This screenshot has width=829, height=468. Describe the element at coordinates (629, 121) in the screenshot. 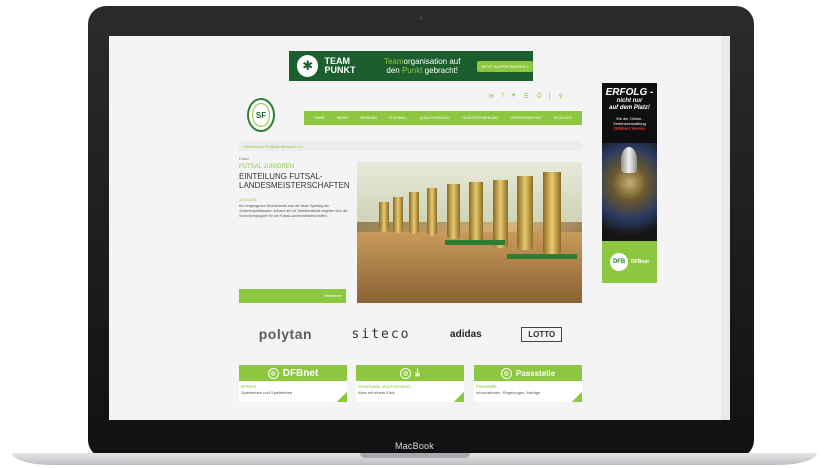

I see `sky-ad-small: Mit der Online- Vereinsverwaltung` at that location.